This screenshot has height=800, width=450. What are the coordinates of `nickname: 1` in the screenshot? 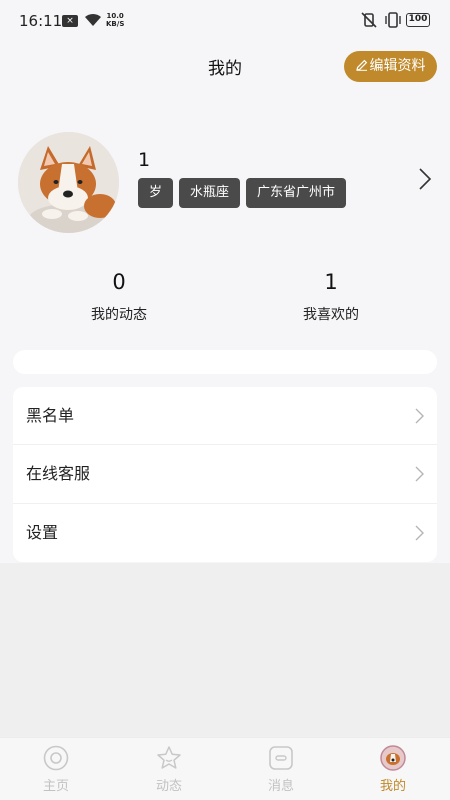 It's located at (144, 160).